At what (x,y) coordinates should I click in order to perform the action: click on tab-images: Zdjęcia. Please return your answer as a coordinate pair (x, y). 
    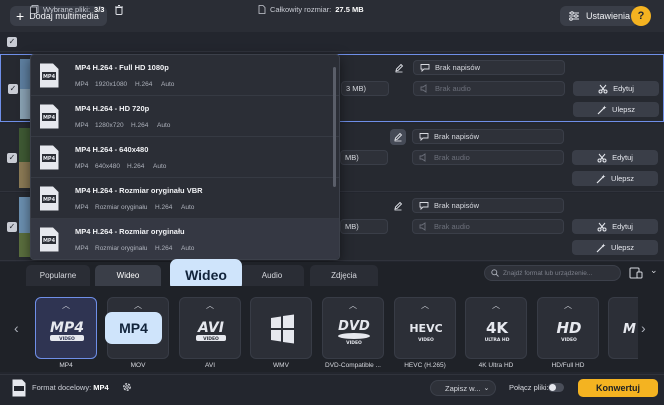
    Looking at the image, I should click on (344, 275).